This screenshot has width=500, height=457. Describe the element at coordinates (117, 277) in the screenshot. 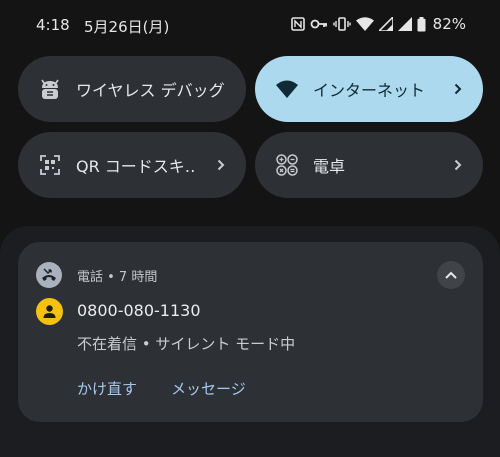

I see `notification-app-header: 電話 • 7 時間` at that location.